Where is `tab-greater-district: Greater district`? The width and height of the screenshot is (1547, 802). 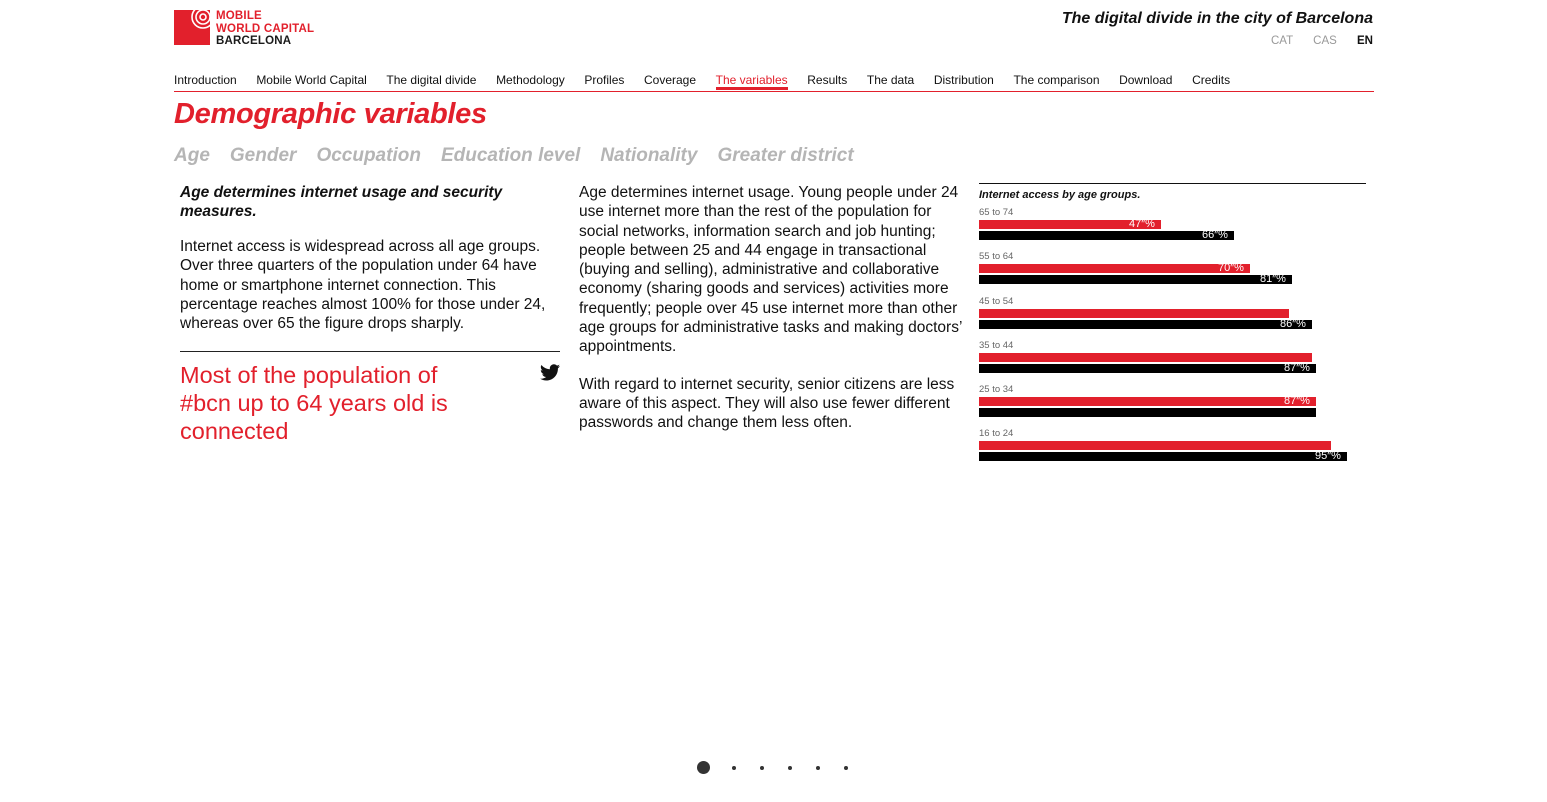
tab-greater-district: Greater district is located at coordinates (785, 156).